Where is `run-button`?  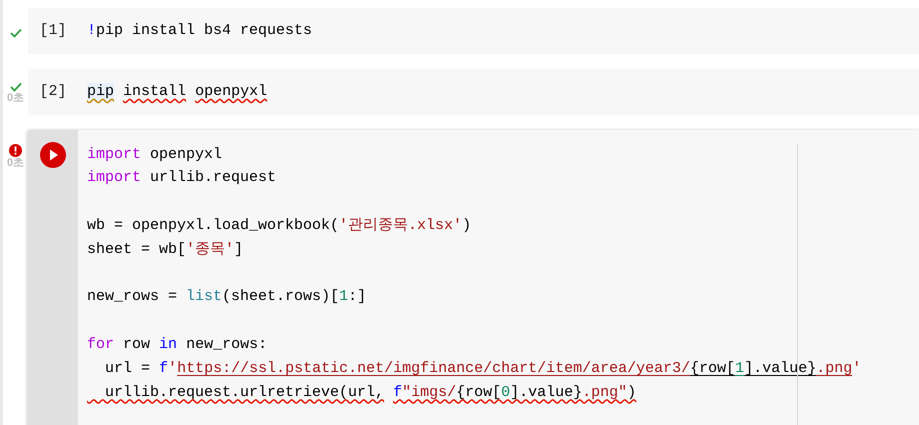
run-button is located at coordinates (53, 155).